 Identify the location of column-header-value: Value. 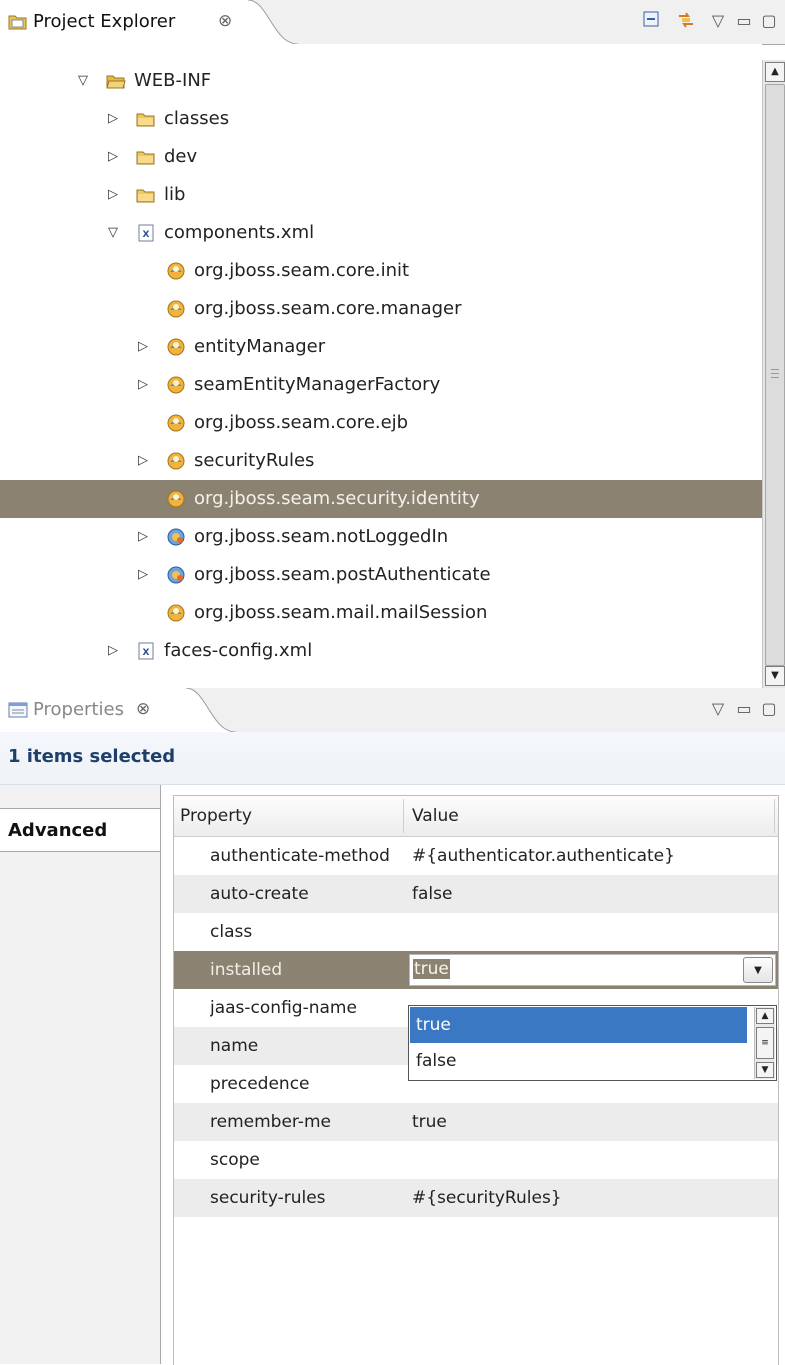
(435, 816).